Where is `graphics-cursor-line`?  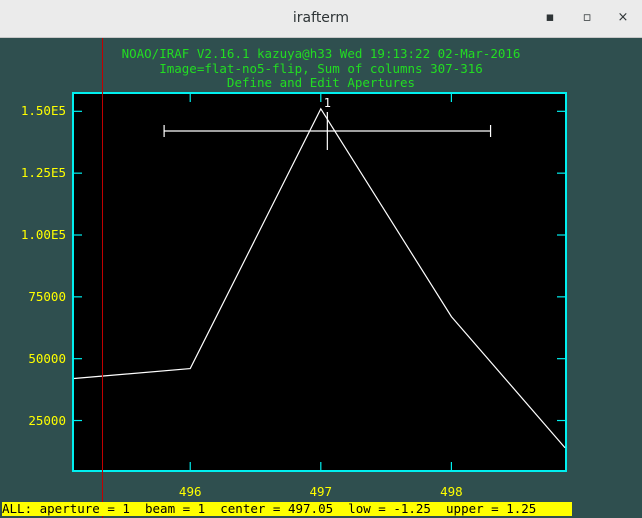
graphics-cursor-line is located at coordinates (102, 278).